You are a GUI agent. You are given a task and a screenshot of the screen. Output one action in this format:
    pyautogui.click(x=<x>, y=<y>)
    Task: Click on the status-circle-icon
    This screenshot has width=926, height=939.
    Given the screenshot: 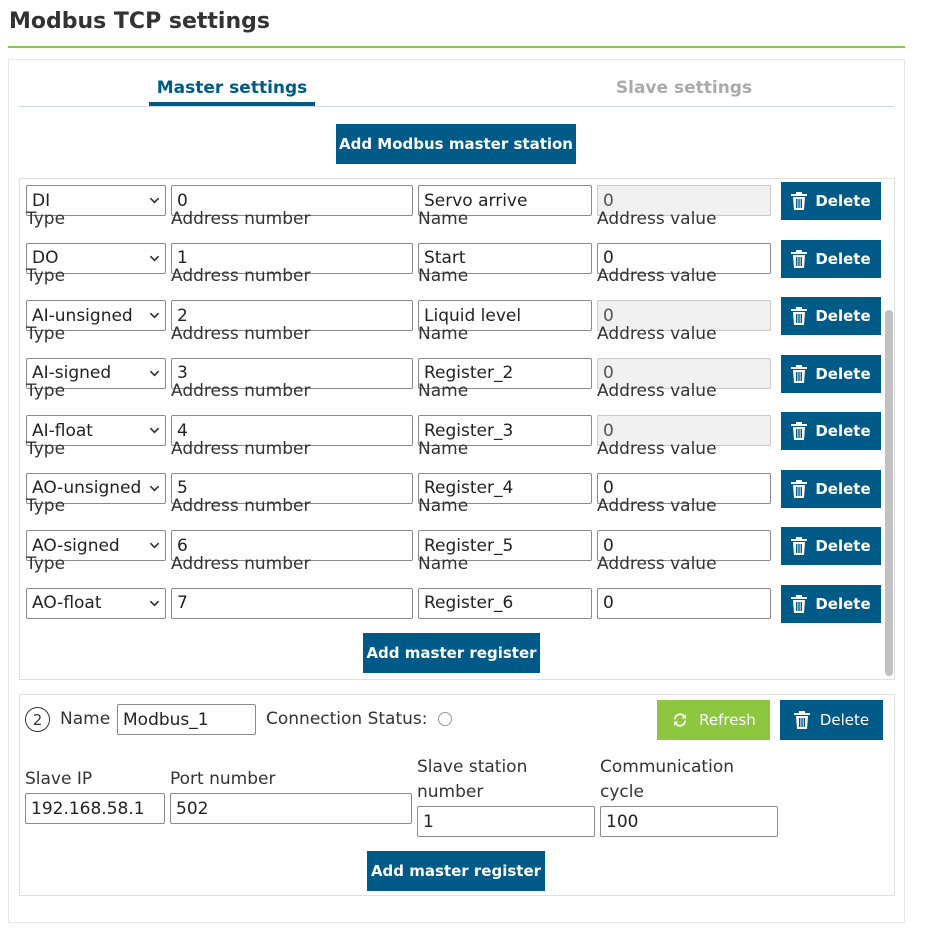 What is the action you would take?
    pyautogui.click(x=445, y=719)
    